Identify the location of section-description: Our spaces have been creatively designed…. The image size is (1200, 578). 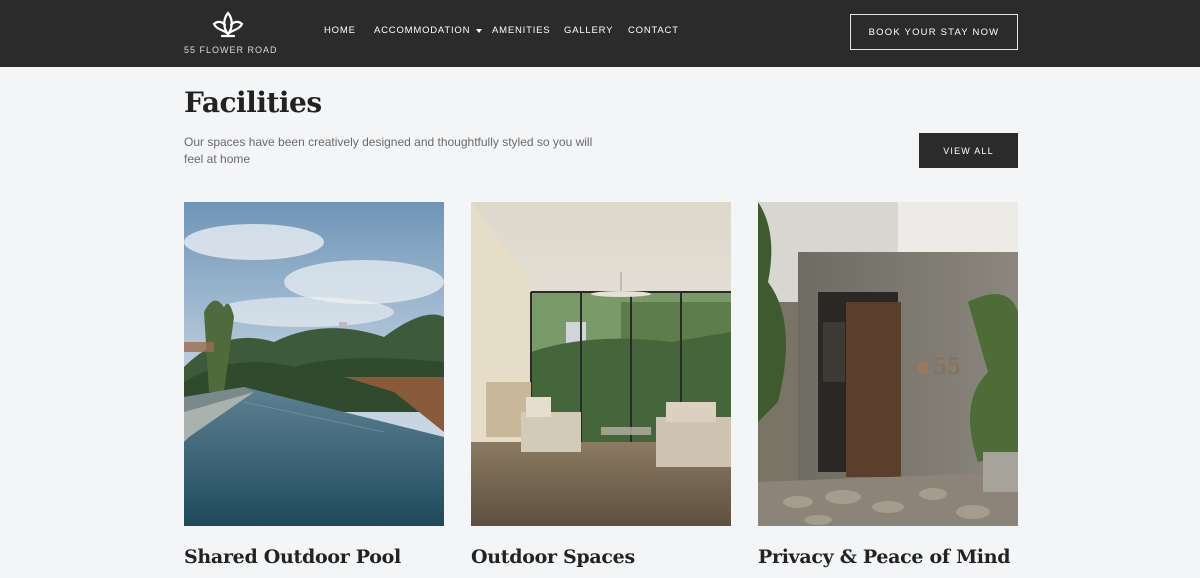
(388, 150).